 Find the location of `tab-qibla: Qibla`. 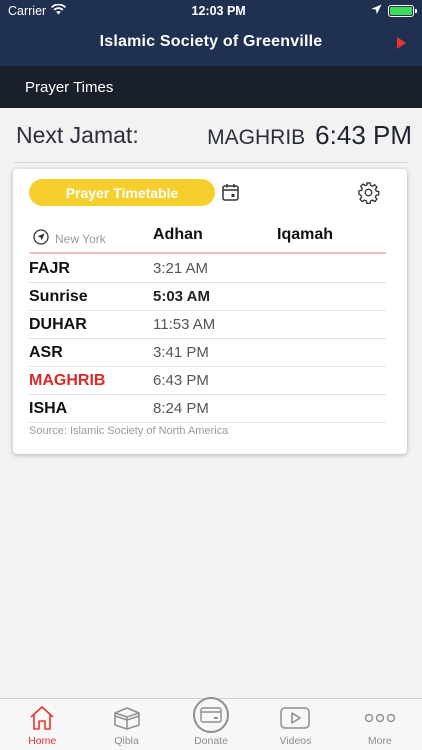

tab-qibla: Qibla is located at coordinates (126, 724).